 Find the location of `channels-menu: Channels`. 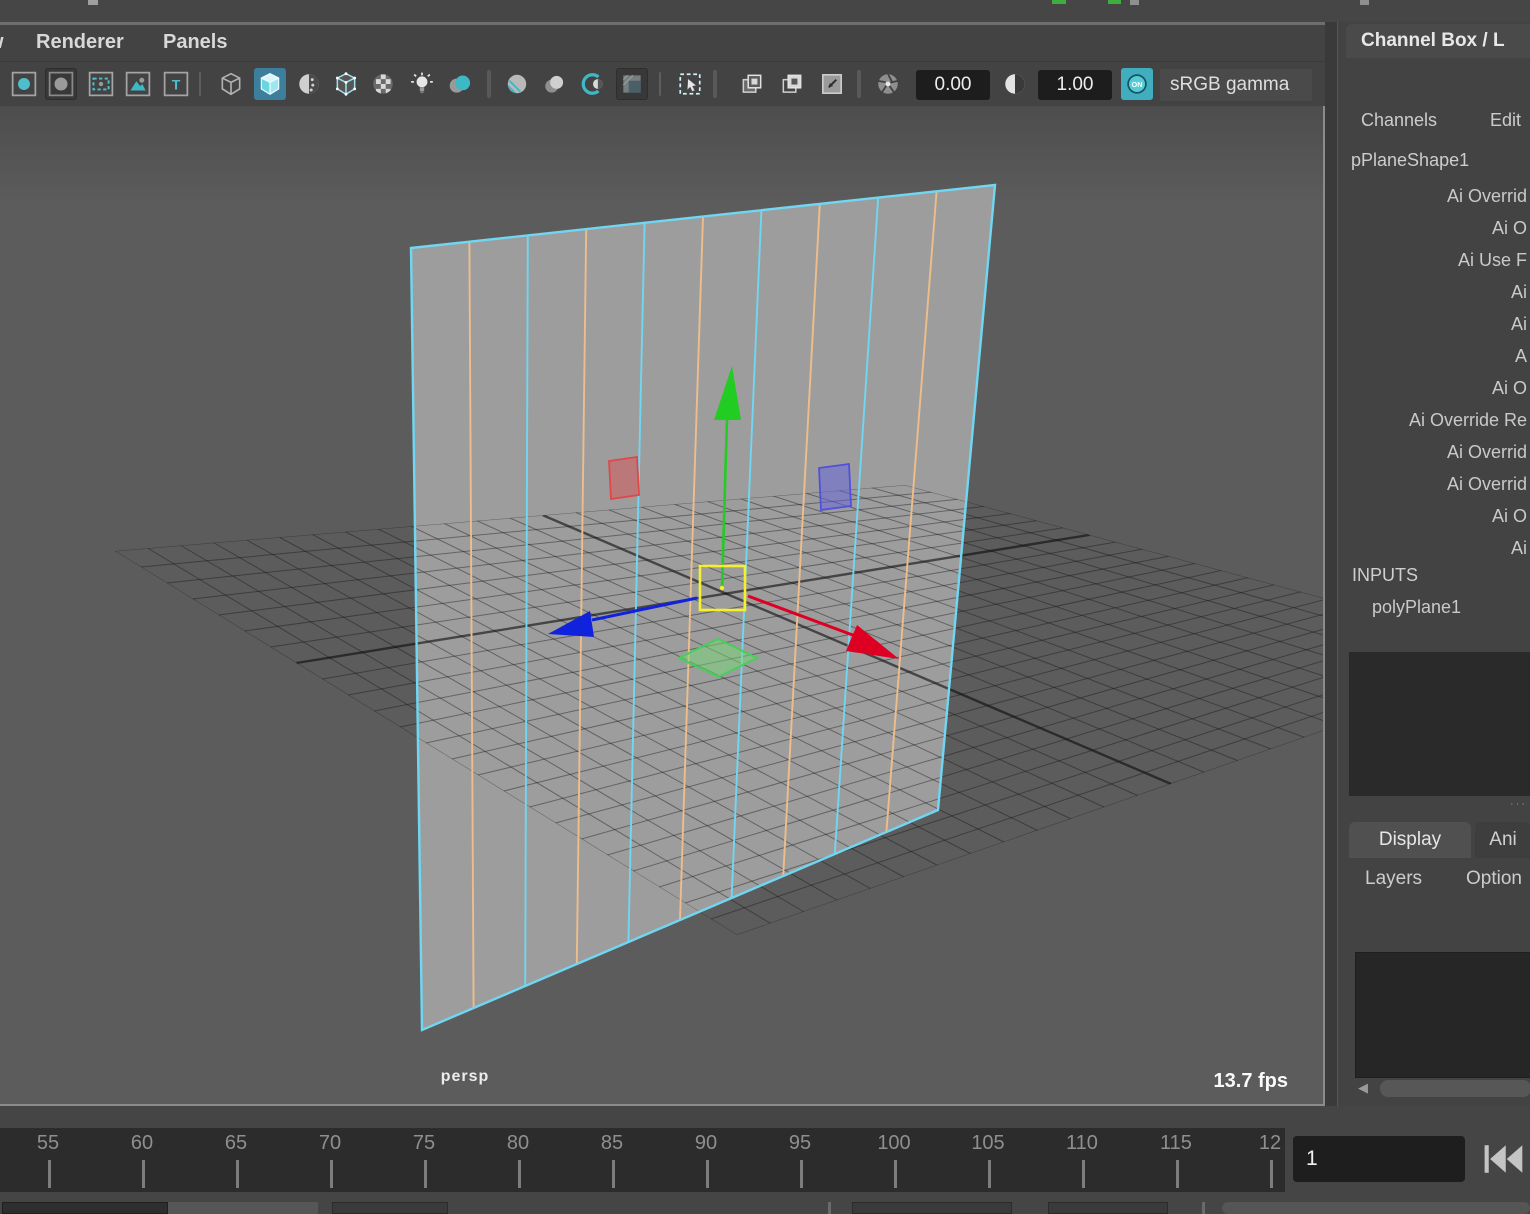

channels-menu: Channels is located at coordinates (1399, 120).